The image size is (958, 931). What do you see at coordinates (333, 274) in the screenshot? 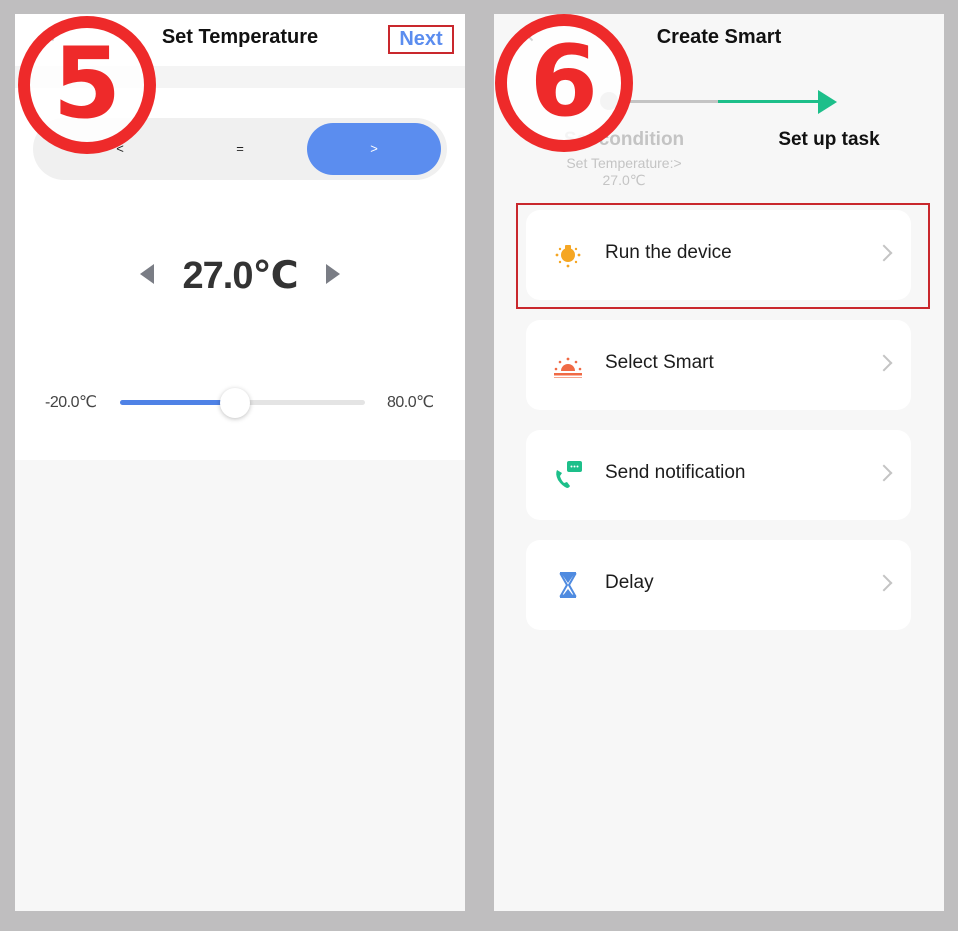
I see `triangle-right-icon` at bounding box center [333, 274].